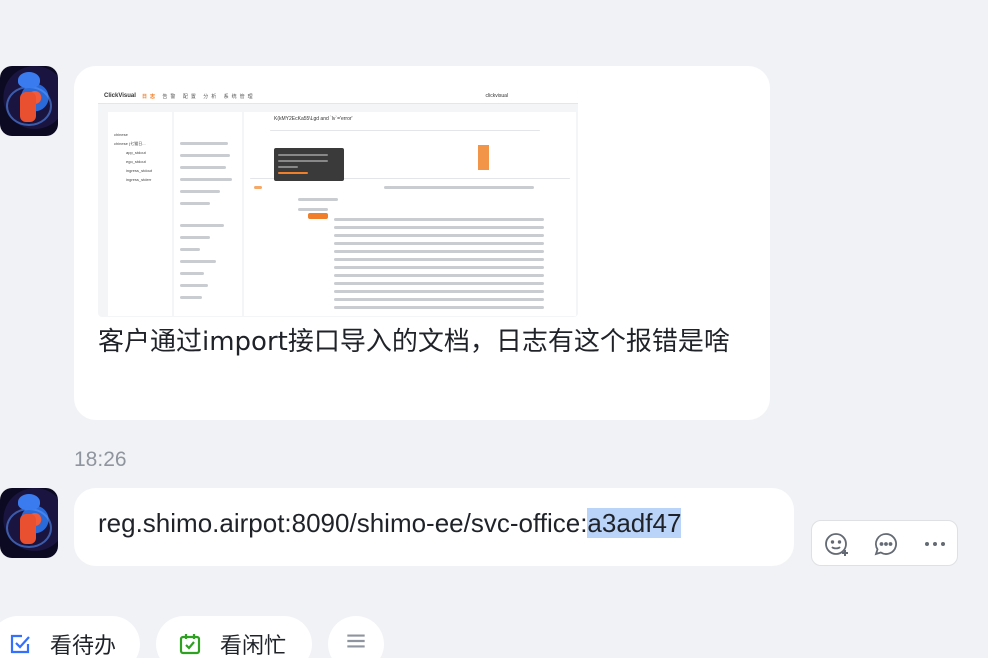  Describe the element at coordinates (100, 459) in the screenshot. I see `message-timestamp: 18:26` at that location.